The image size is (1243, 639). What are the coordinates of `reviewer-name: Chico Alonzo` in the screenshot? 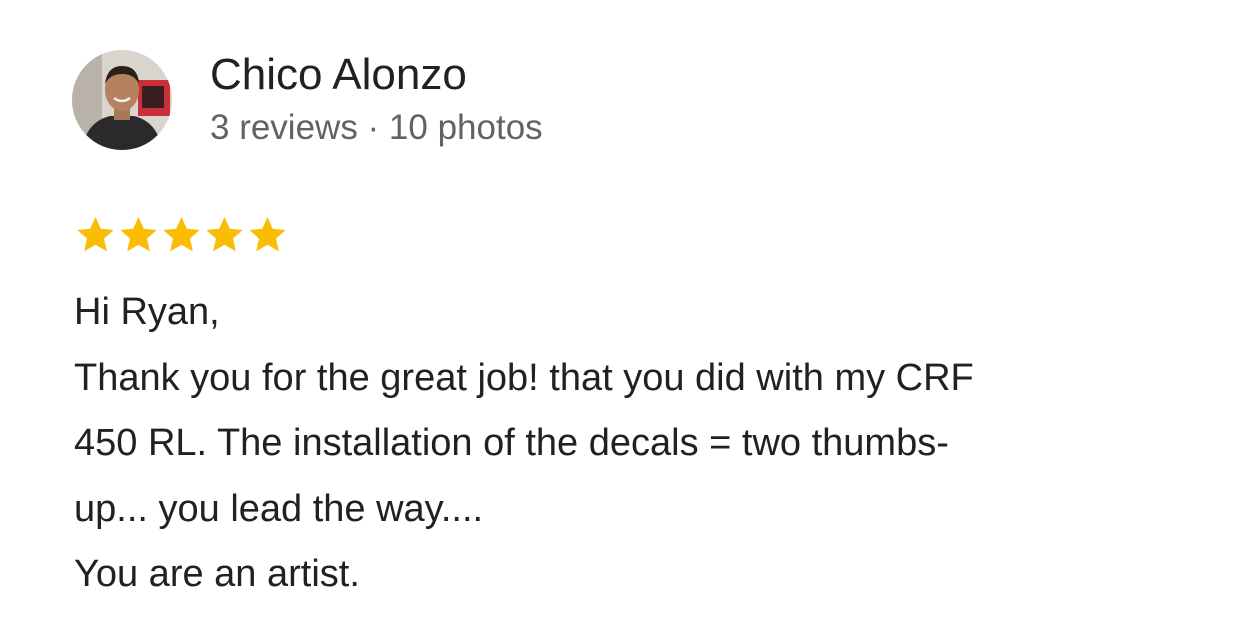 It's located at (338, 75).